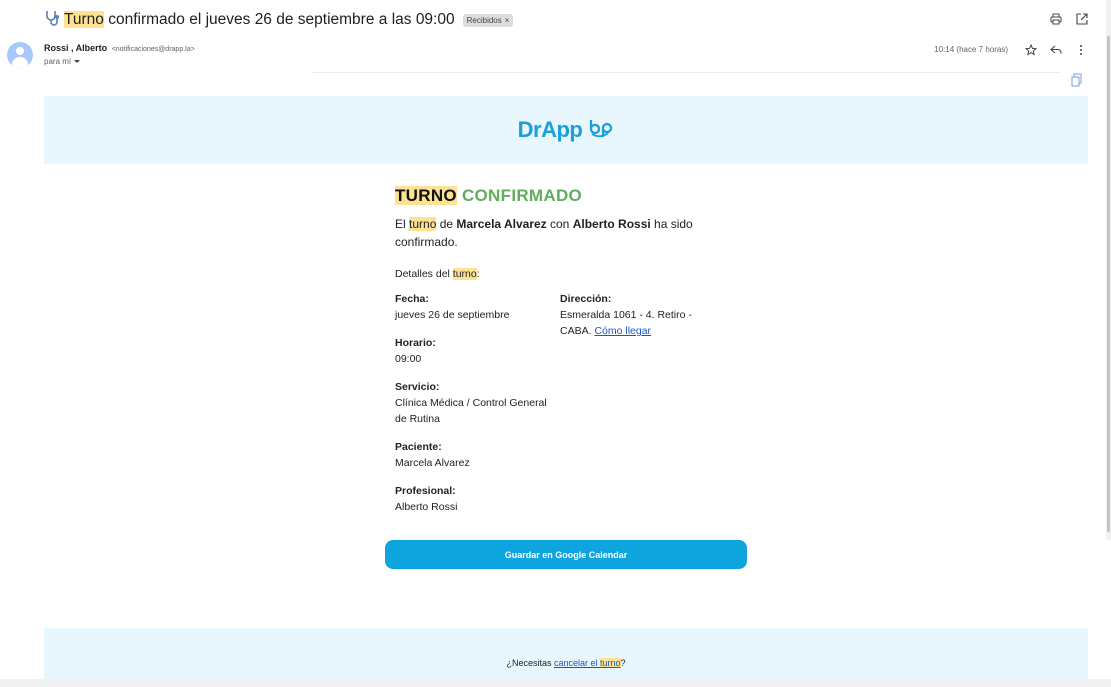 Image resolution: width=1111 pixels, height=687 pixels. What do you see at coordinates (971, 49) in the screenshot?
I see `email-timestamp: 10:14 (hace 7 horas)` at bounding box center [971, 49].